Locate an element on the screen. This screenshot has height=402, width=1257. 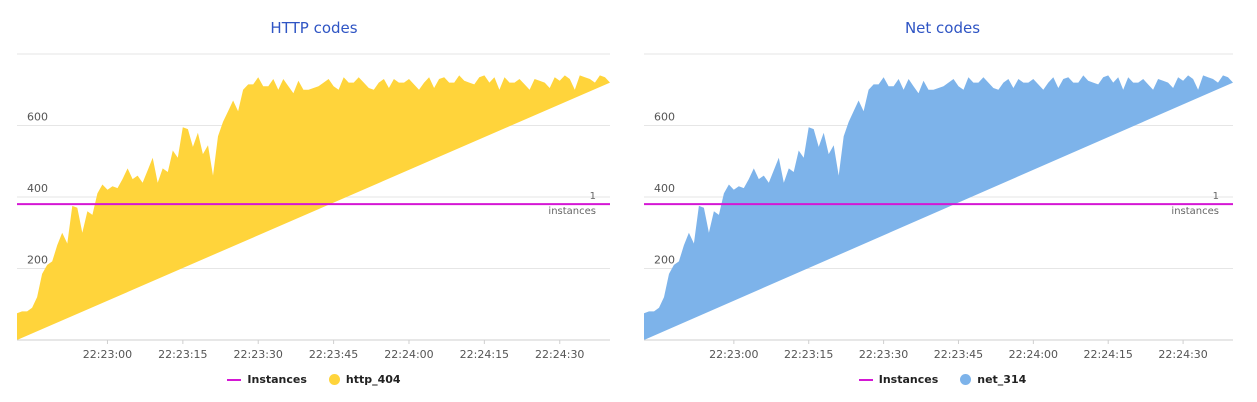
legend-item-http-404: http_404 is located at coordinates (364, 379).